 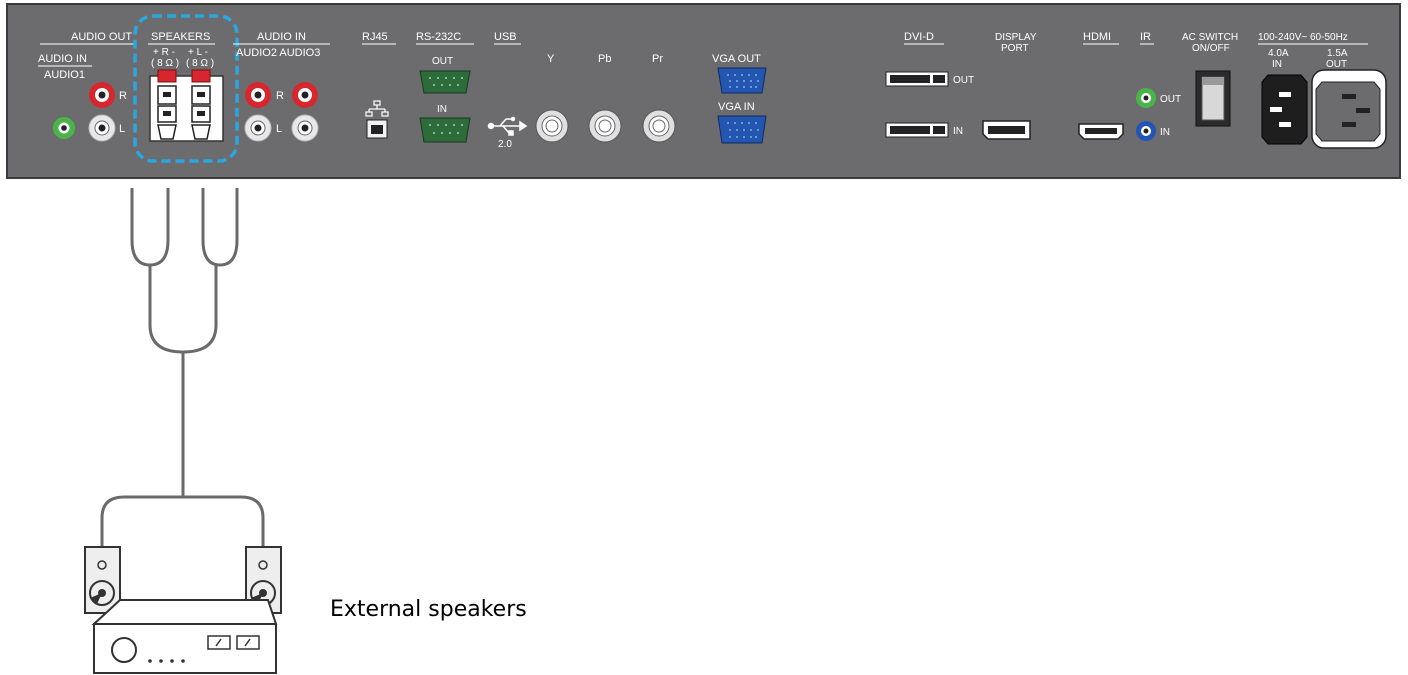 I want to click on audio2-r-jack, so click(x=258, y=95).